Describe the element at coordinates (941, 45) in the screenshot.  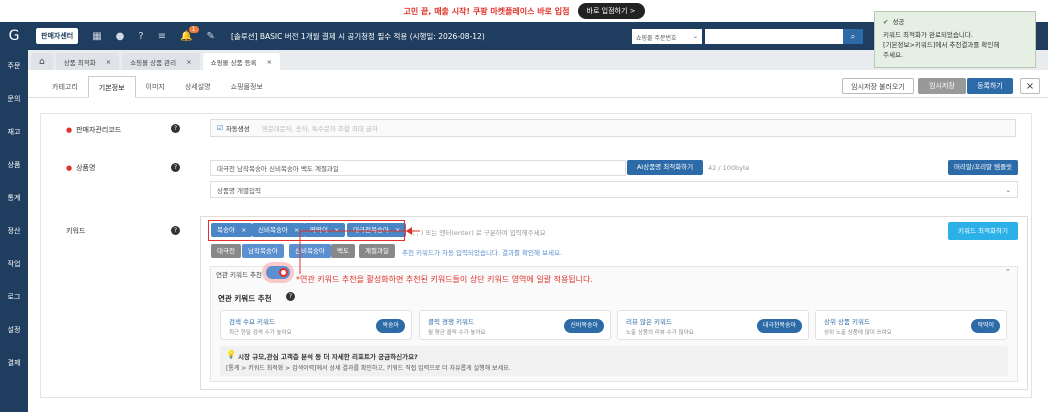
I see `toast-line2: [기본정보>키워드]에서 추천결과를 확인해` at that location.